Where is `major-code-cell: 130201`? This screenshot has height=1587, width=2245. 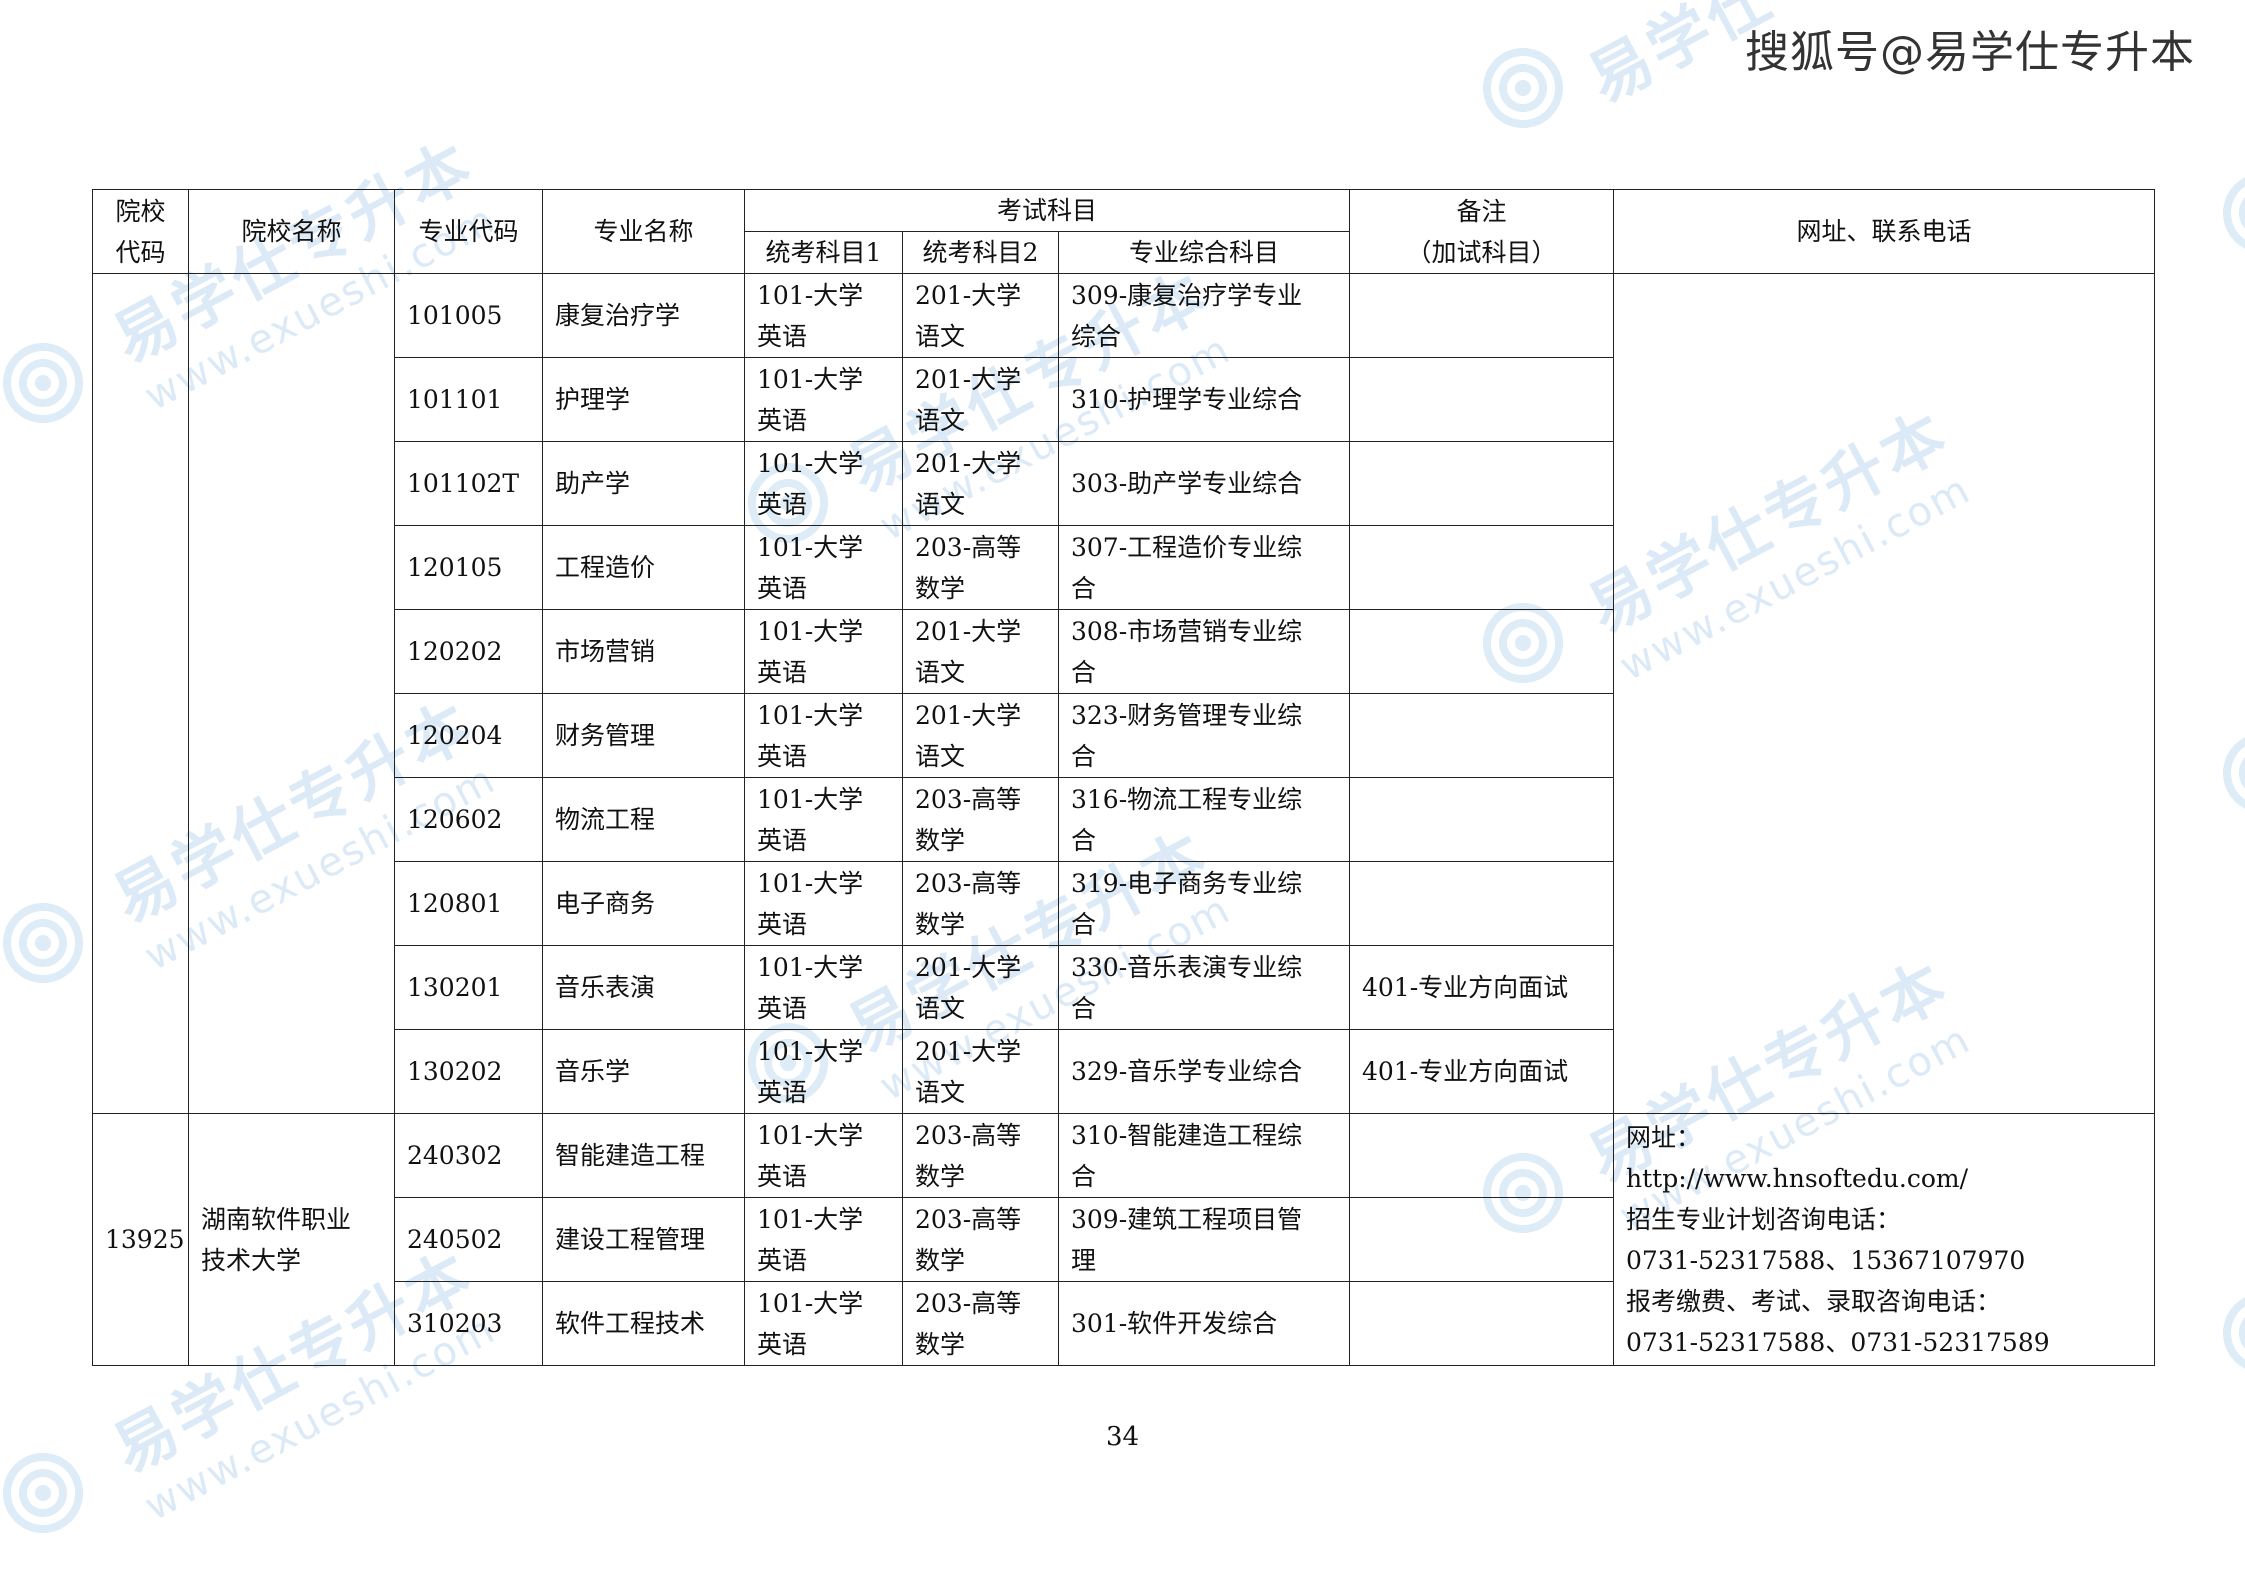 major-code-cell: 130201 is located at coordinates (468, 987).